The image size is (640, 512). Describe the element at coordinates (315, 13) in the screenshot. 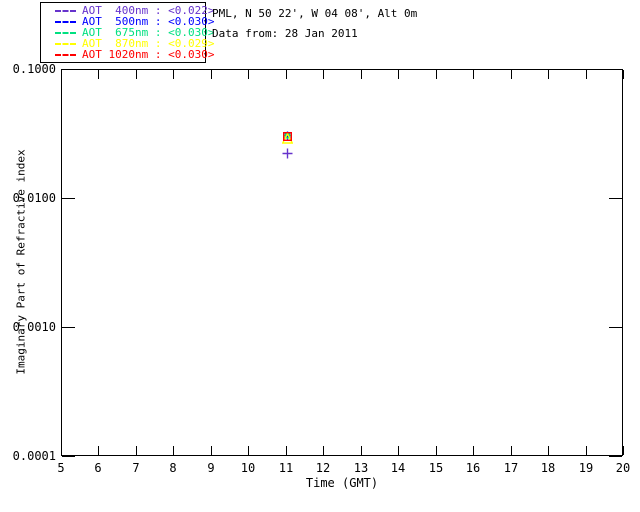

I see `station-location: PML, N 50 22', W 04 08', Alt 0m` at that location.